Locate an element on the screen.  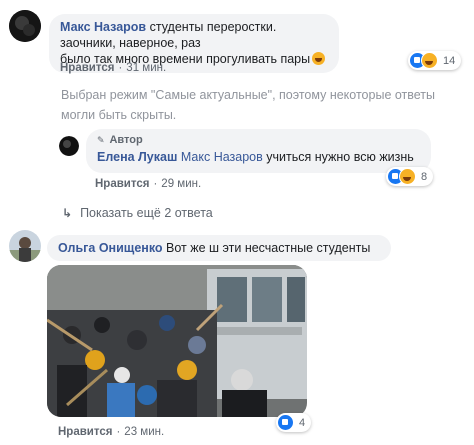
reaction-summary: 8 is located at coordinates (410, 176).